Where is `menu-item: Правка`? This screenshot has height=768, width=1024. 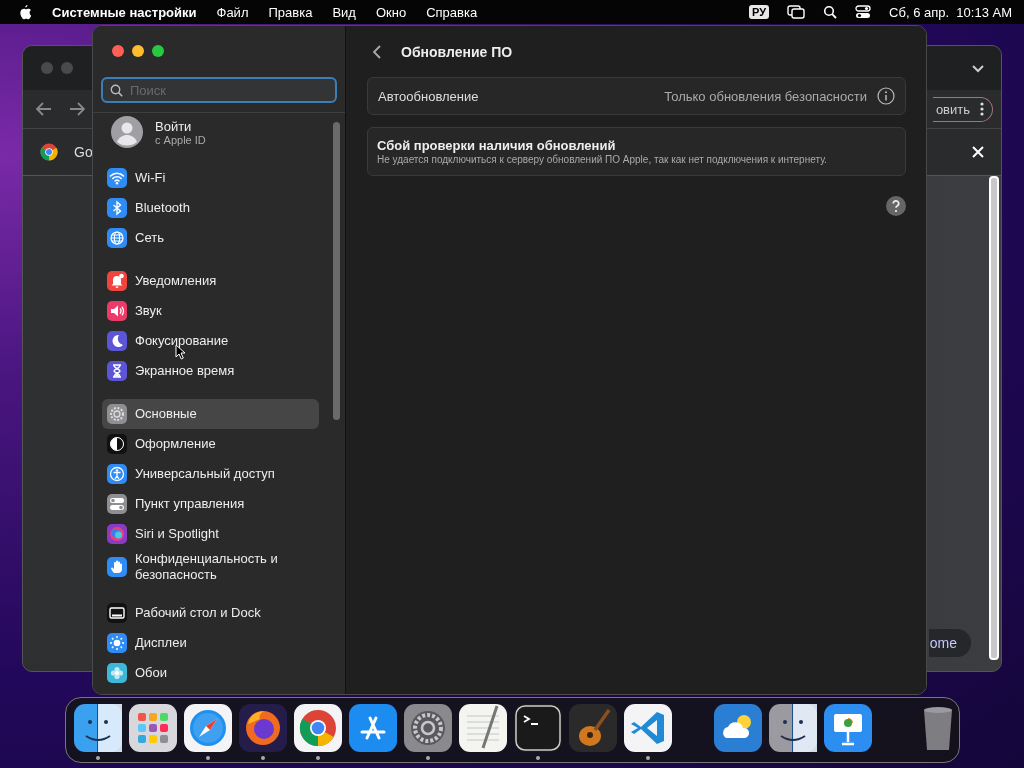 menu-item: Правка is located at coordinates (290, 12).